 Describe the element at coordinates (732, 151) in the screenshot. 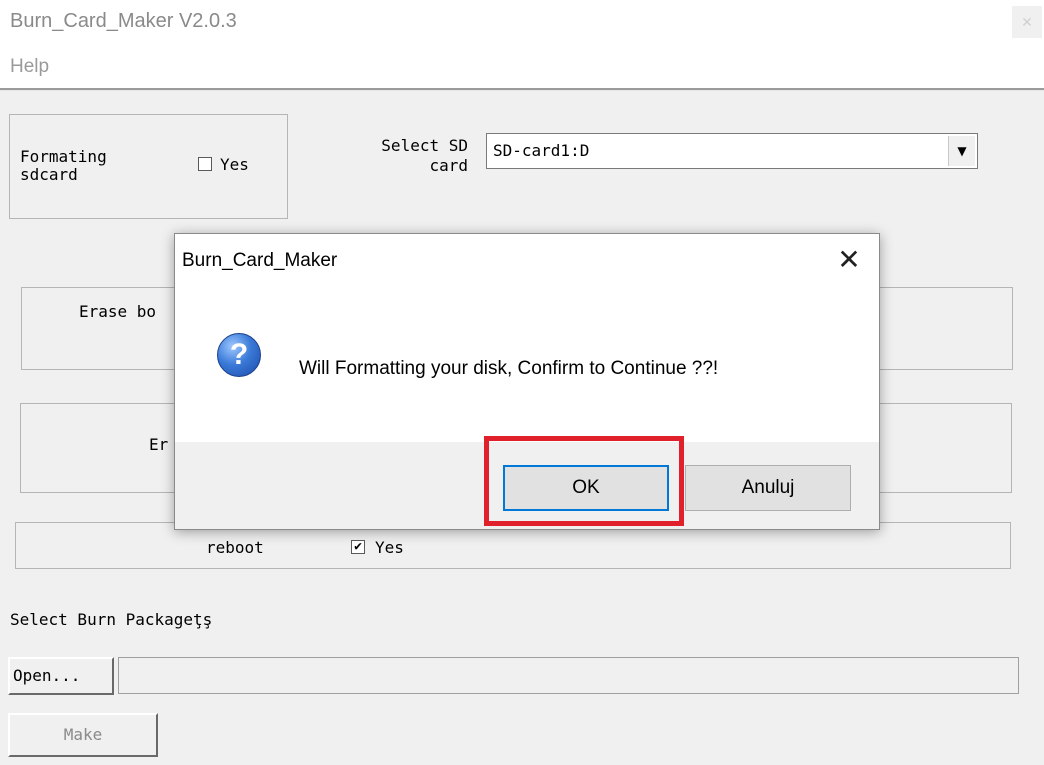

I see `sd-card-select: SD-card1:D ▼` at that location.